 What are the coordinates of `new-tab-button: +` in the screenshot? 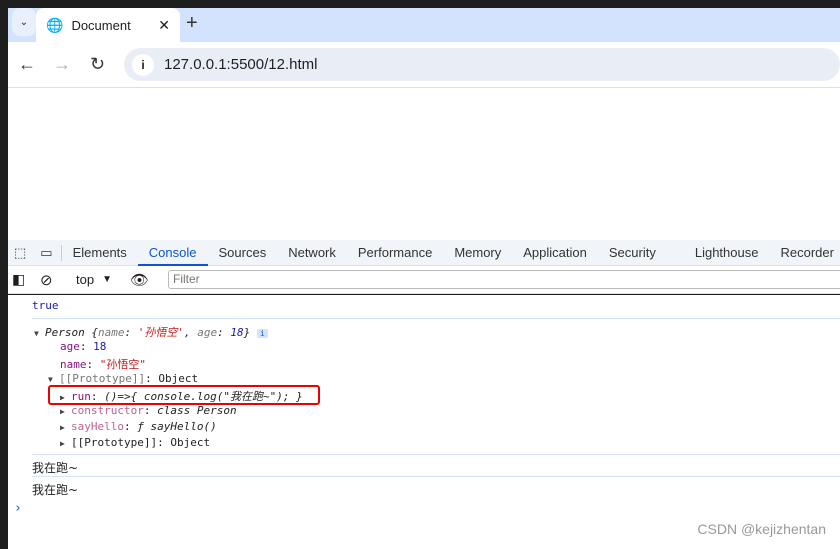 It's located at (192, 23).